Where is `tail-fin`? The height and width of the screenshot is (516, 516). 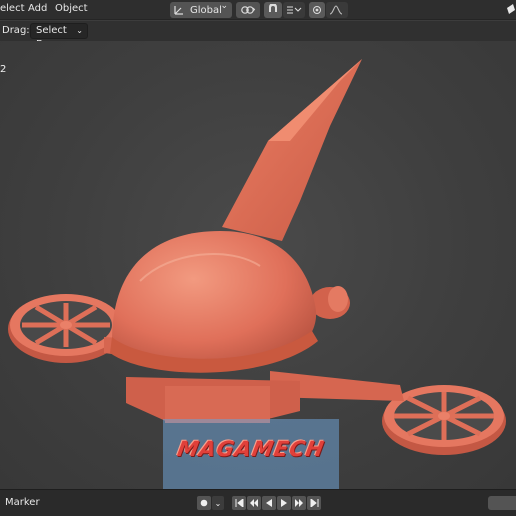 tail-fin is located at coordinates (292, 150).